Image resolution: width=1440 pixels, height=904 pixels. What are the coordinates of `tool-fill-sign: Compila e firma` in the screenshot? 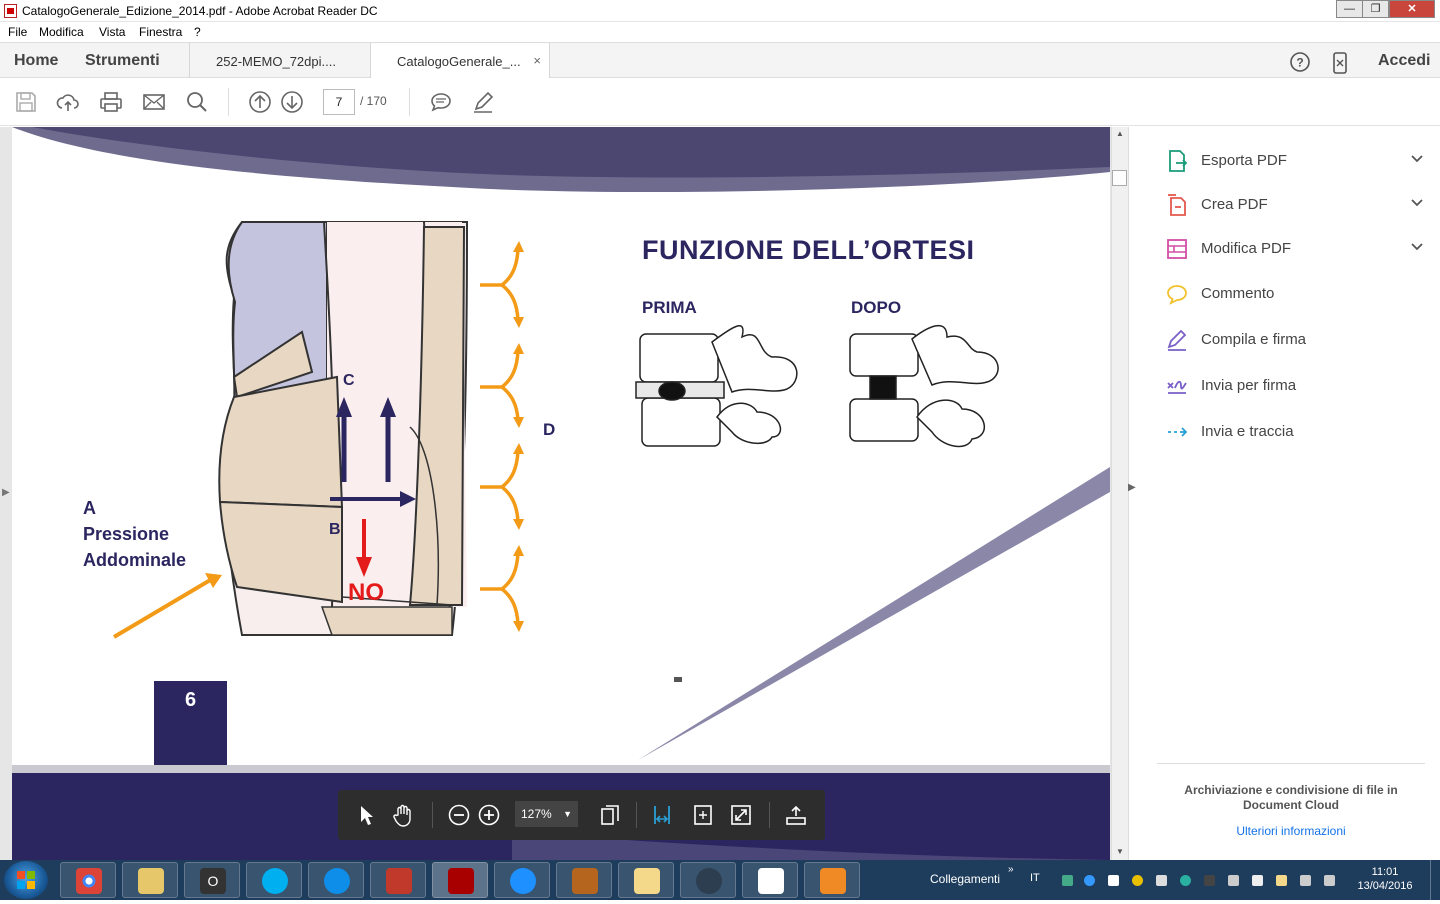 It's located at (1295, 340).